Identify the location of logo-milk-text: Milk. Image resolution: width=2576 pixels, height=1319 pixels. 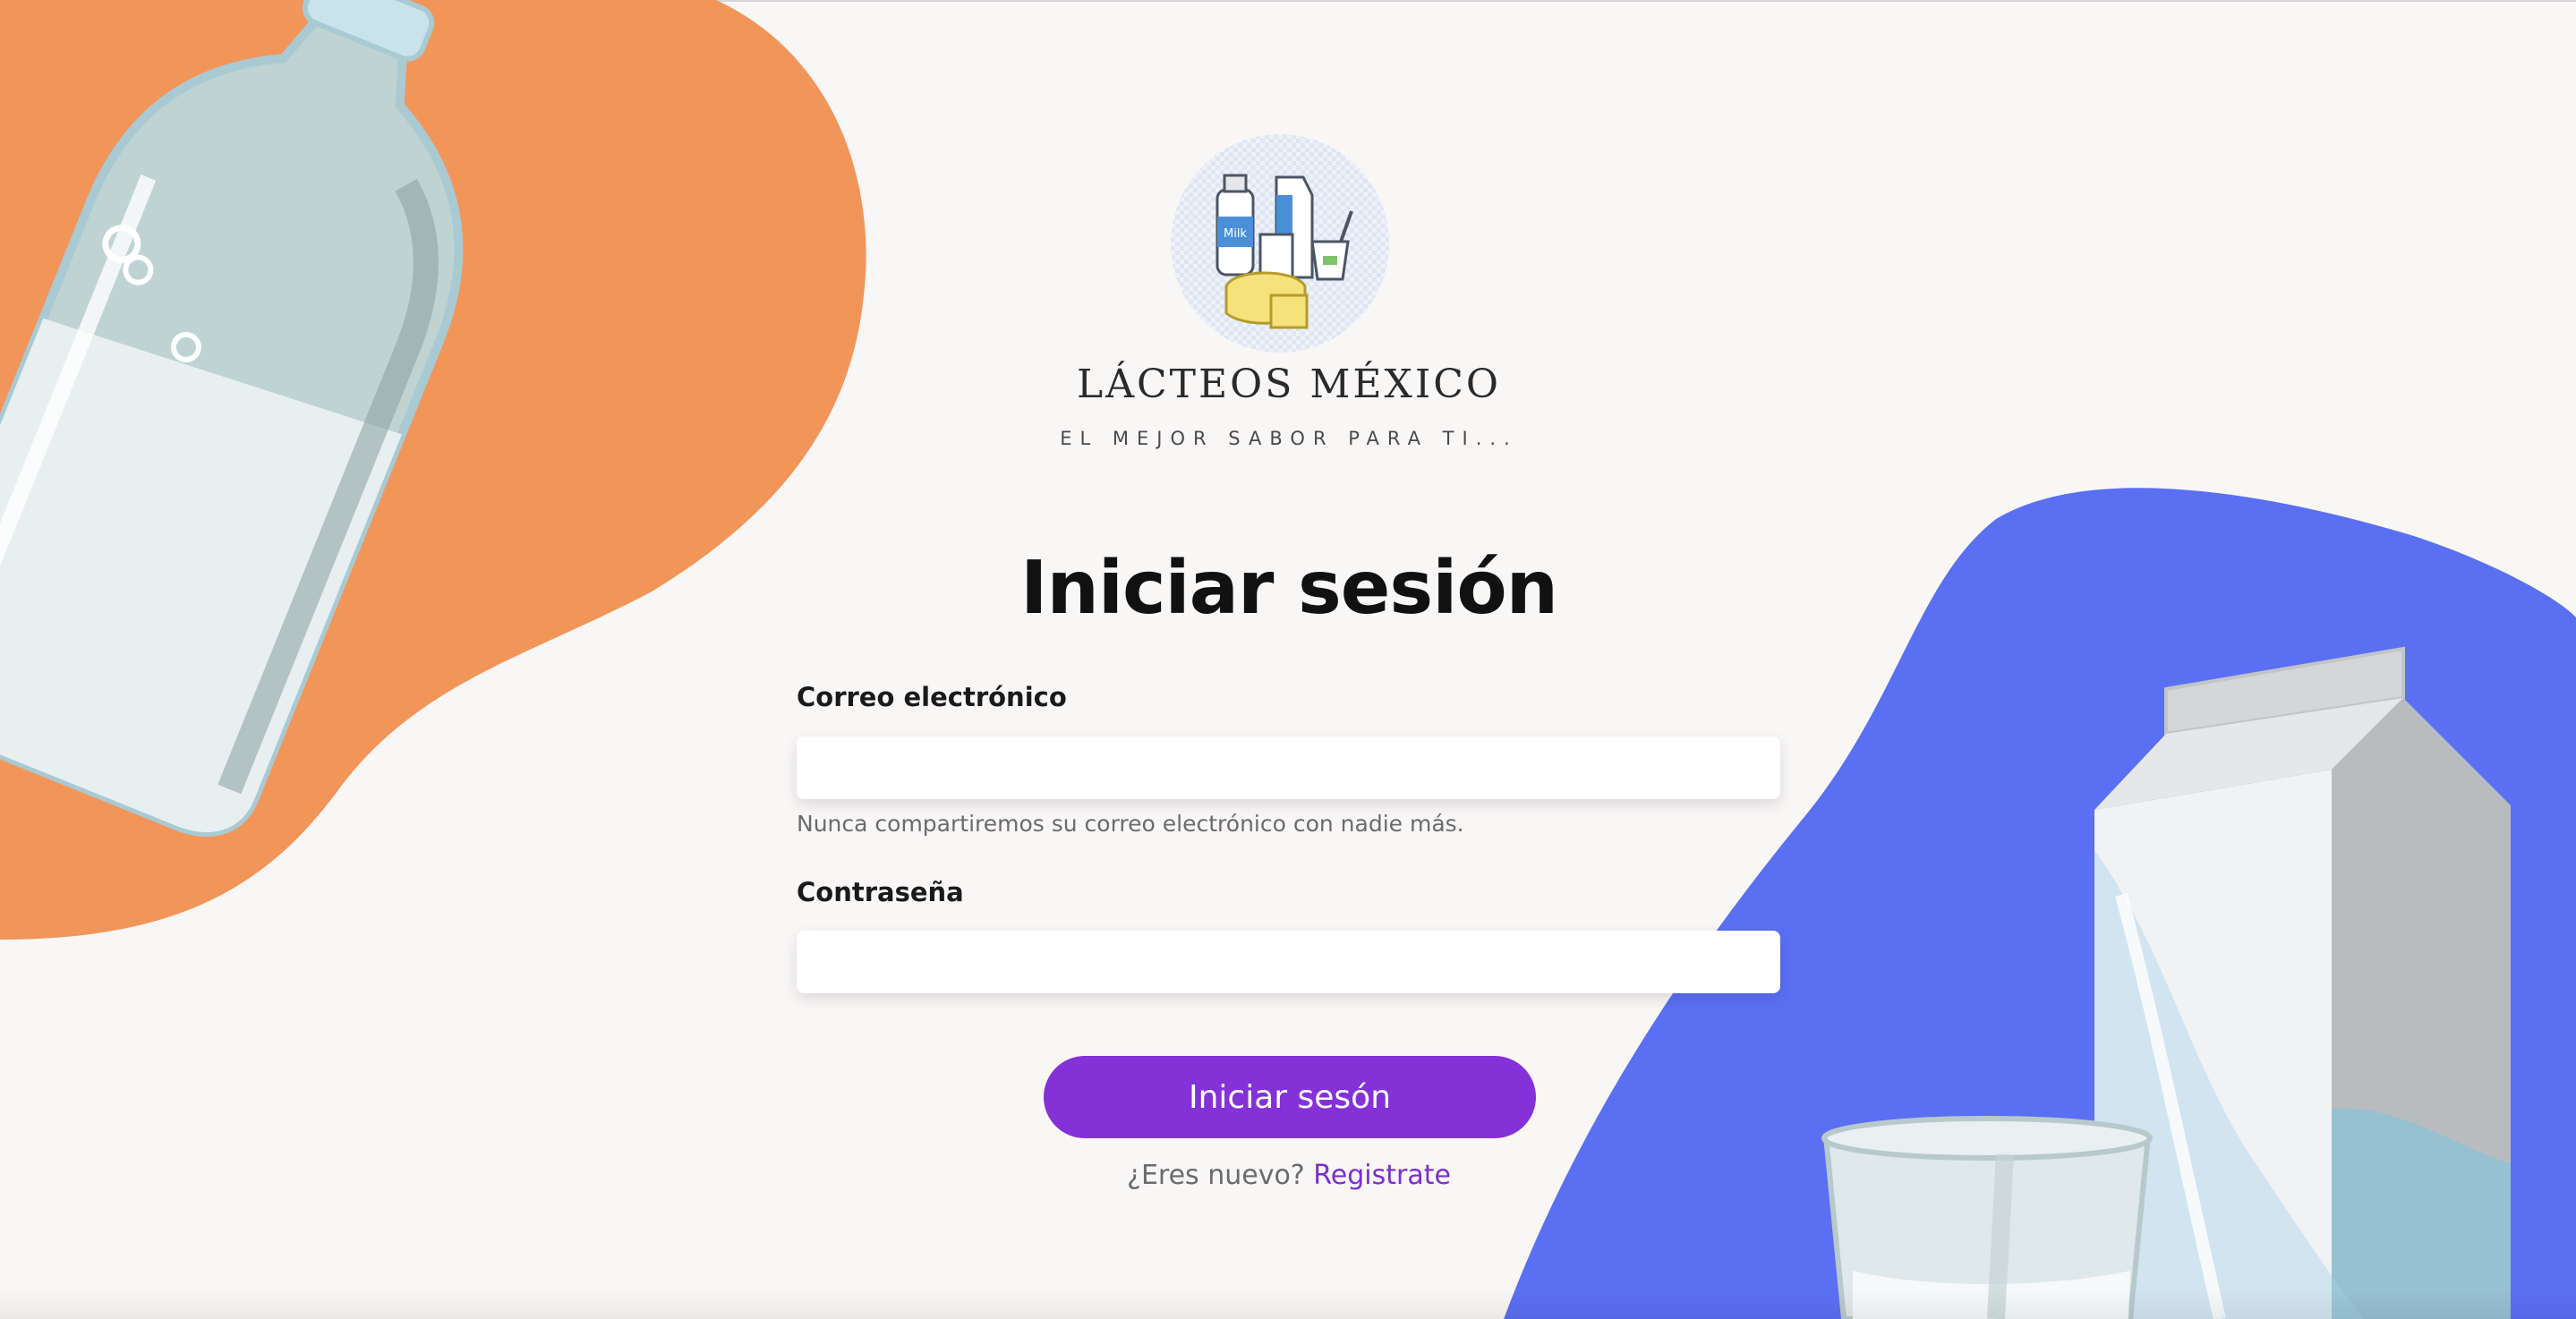
(1235, 234).